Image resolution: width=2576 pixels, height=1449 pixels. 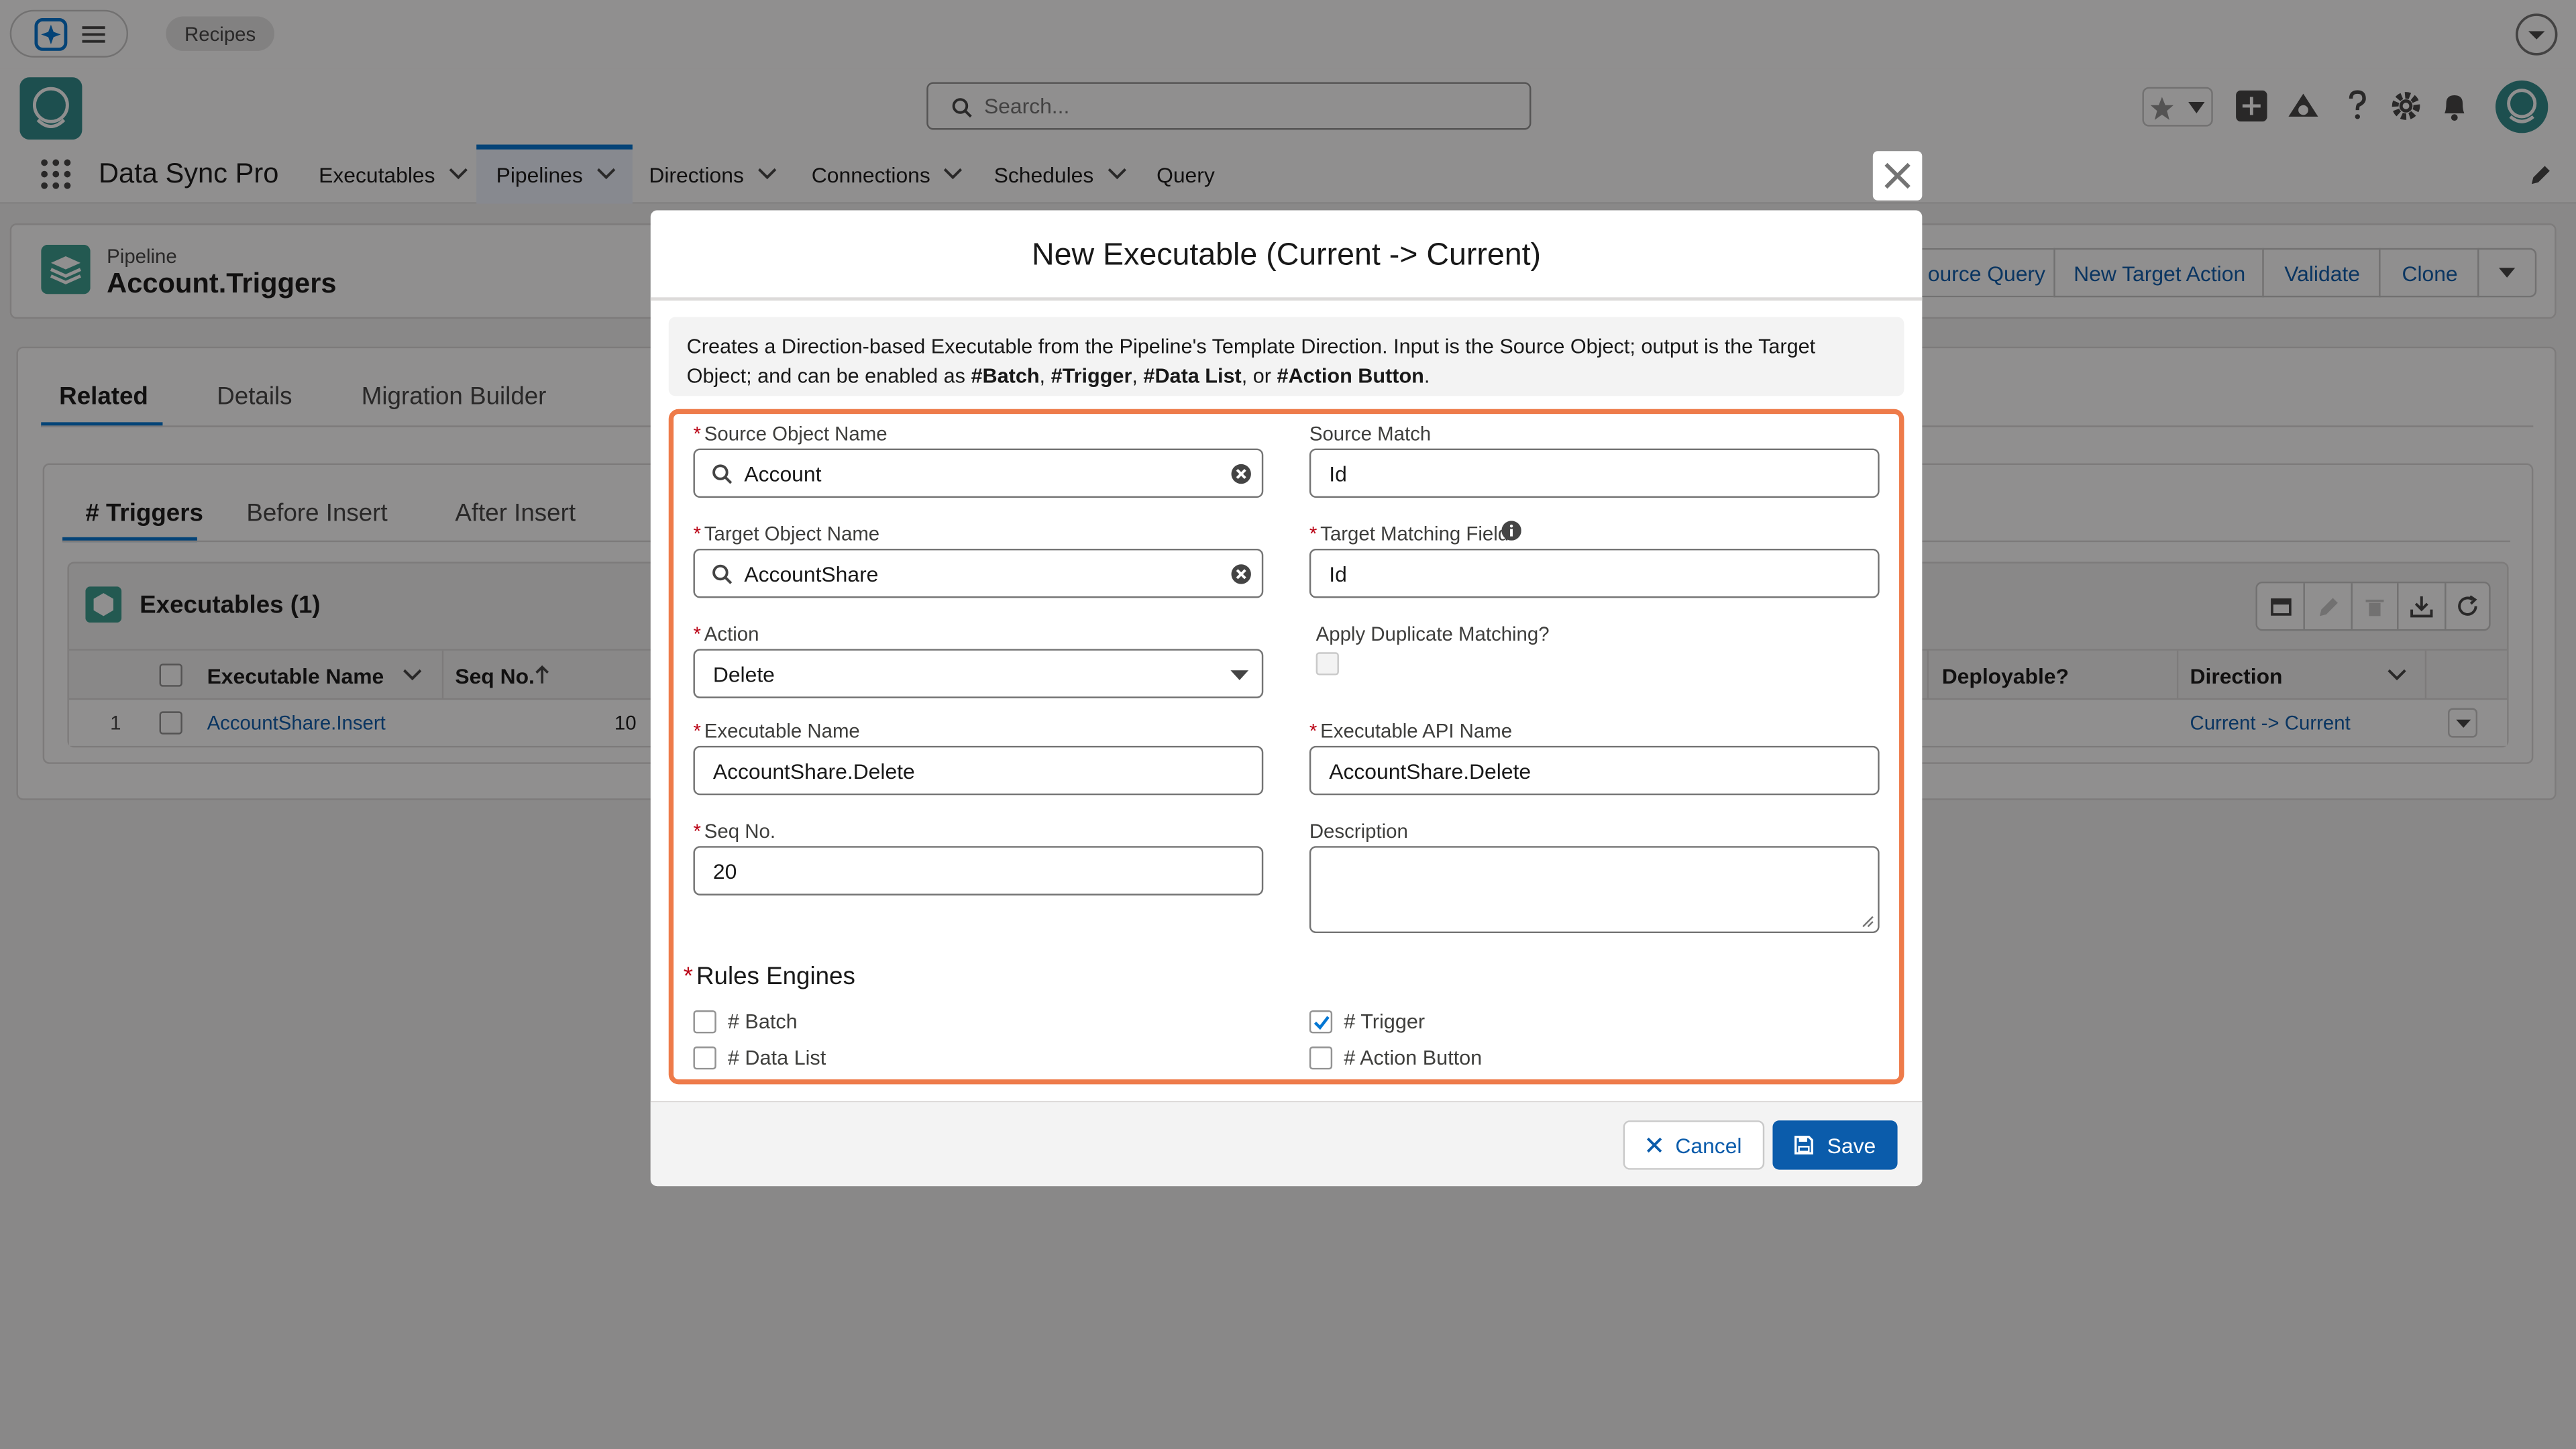 I want to click on info-icon, so click(x=1511, y=531).